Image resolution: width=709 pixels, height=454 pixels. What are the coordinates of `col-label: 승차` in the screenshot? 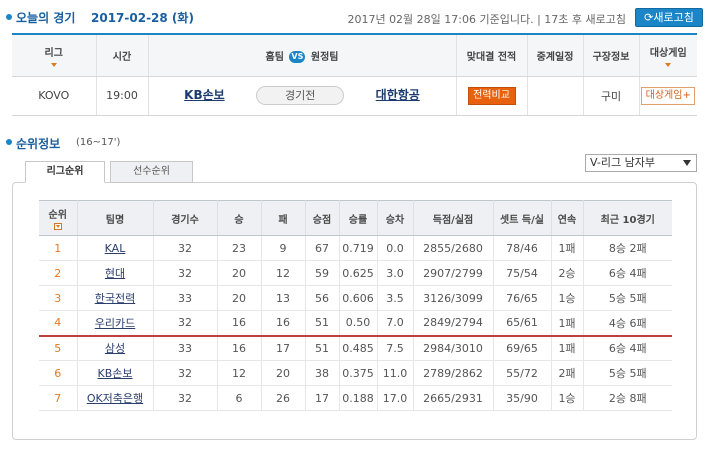 It's located at (395, 220).